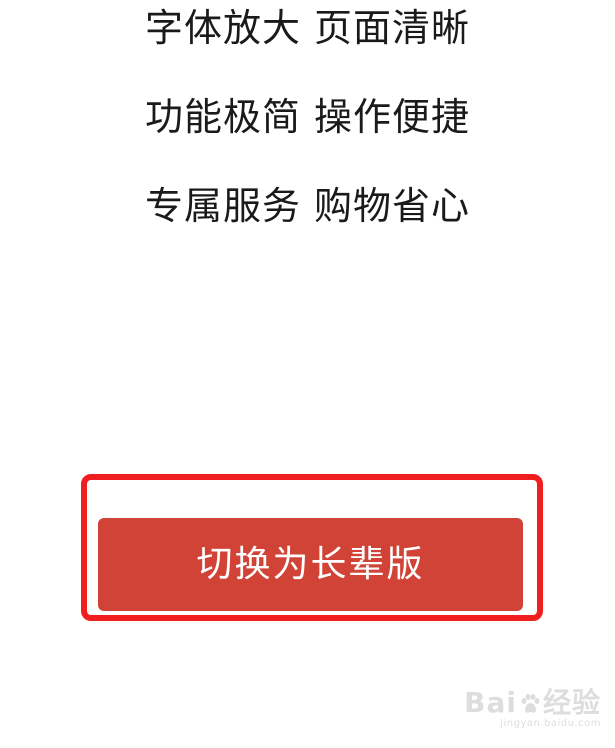  Describe the element at coordinates (307, 206) in the screenshot. I see `feature-line-exclusive-service: 专属服务 购物省心` at that location.